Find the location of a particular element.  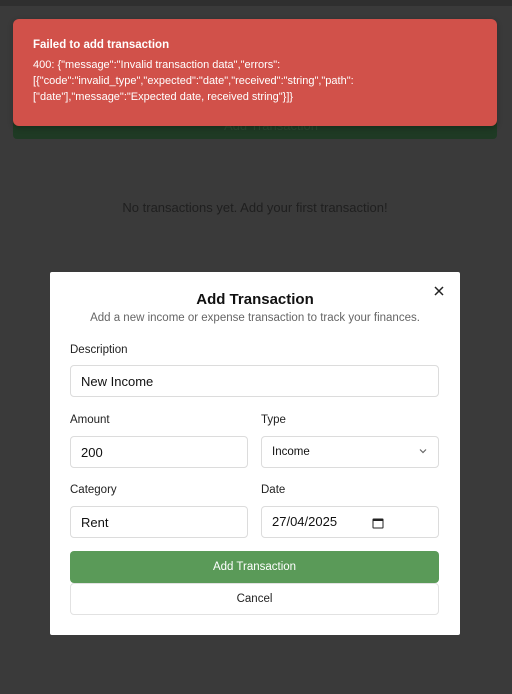

cancel-button: Cancel is located at coordinates (254, 599).